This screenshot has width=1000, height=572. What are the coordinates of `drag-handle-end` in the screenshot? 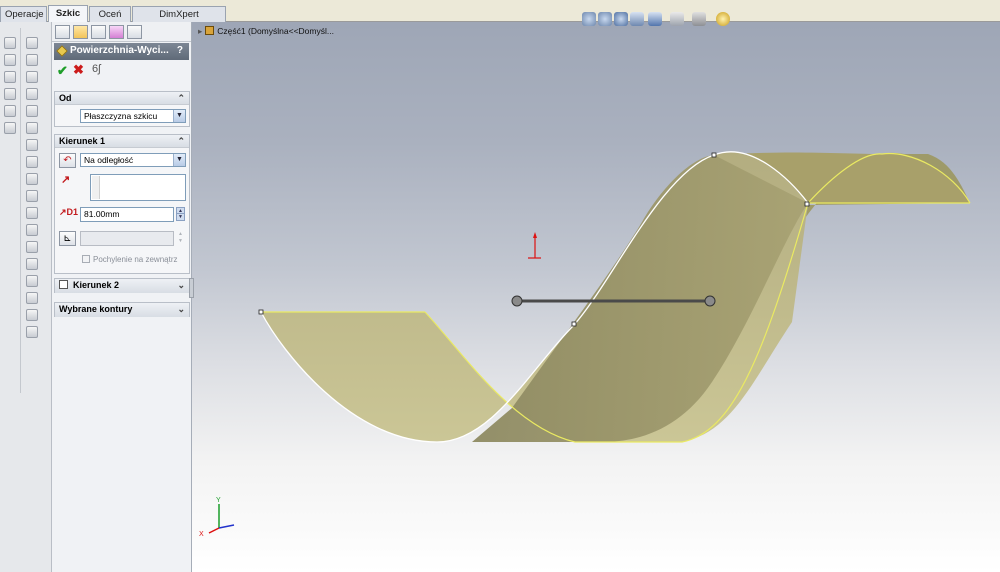 It's located at (710, 301).